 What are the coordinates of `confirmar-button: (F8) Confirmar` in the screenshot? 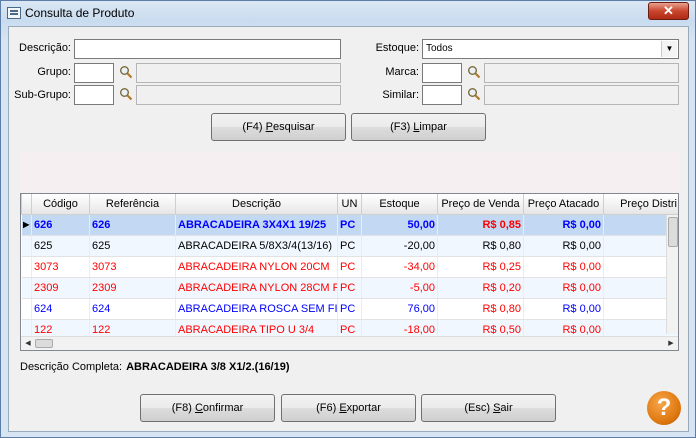 It's located at (207, 408).